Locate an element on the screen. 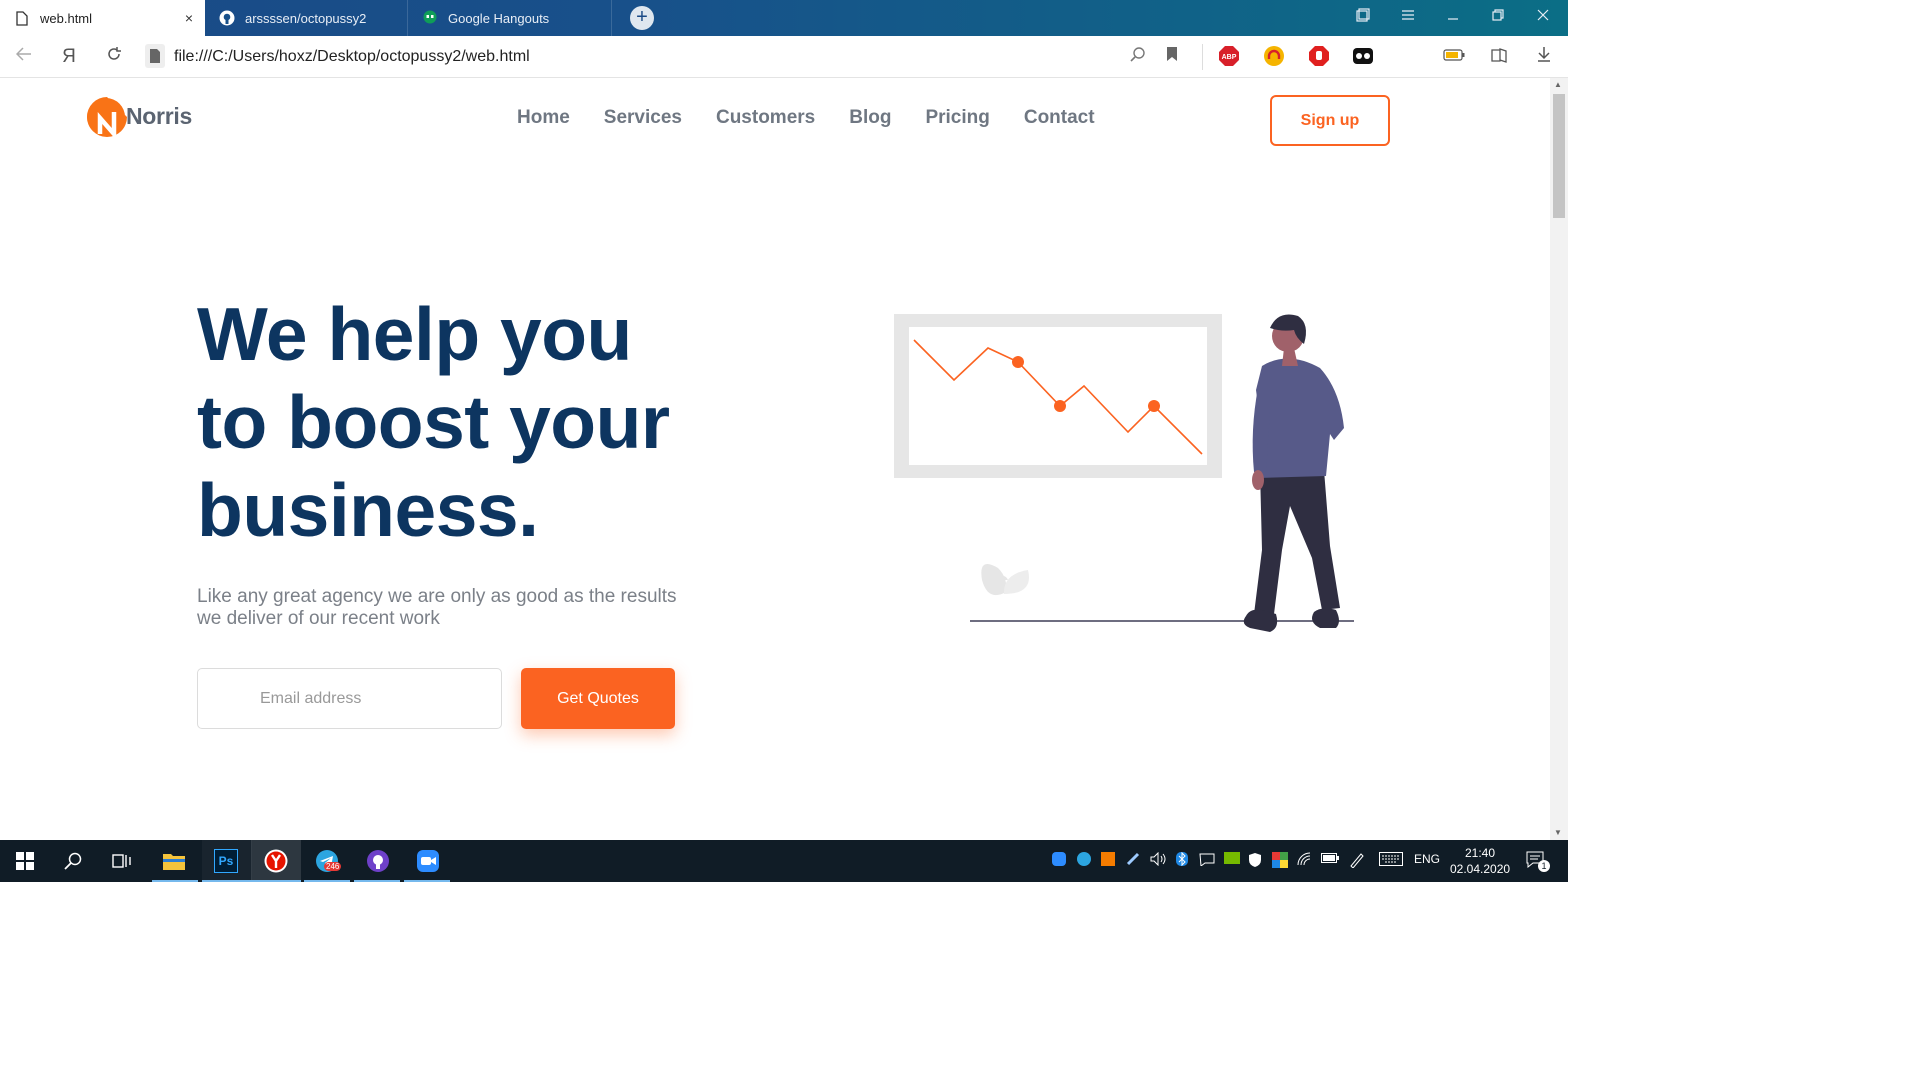 This screenshot has height=1080, width=1920. hero-illustration is located at coordinates (1124, 473).